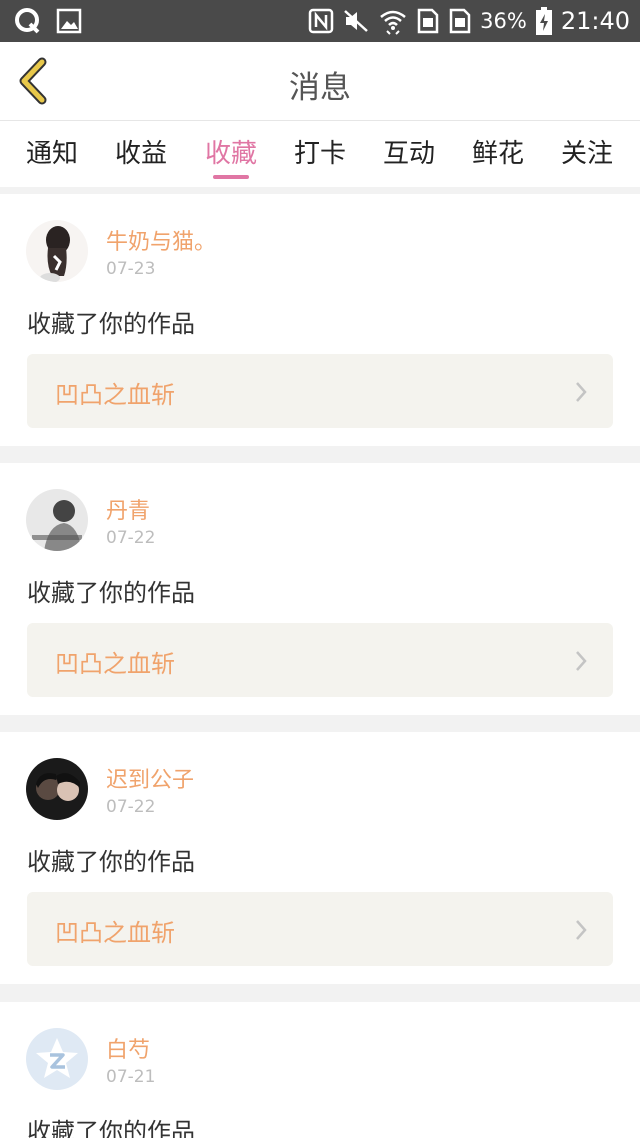 This screenshot has width=640, height=1138. I want to click on app-header: 消息, so click(320, 81).